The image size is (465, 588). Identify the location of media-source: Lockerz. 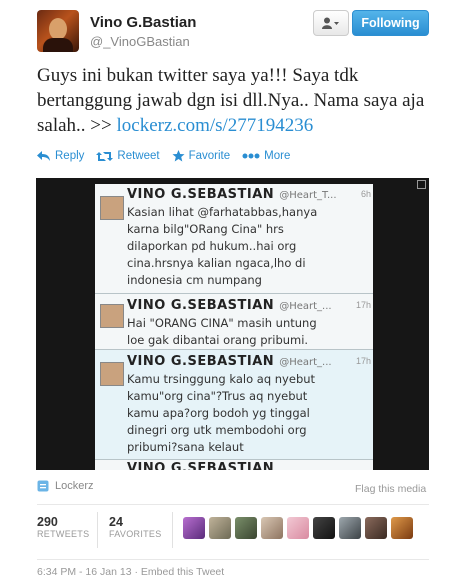
(65, 486).